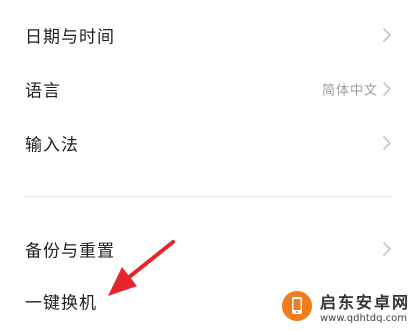  What do you see at coordinates (43, 91) in the screenshot?
I see `settings-item-label: 语言` at bounding box center [43, 91].